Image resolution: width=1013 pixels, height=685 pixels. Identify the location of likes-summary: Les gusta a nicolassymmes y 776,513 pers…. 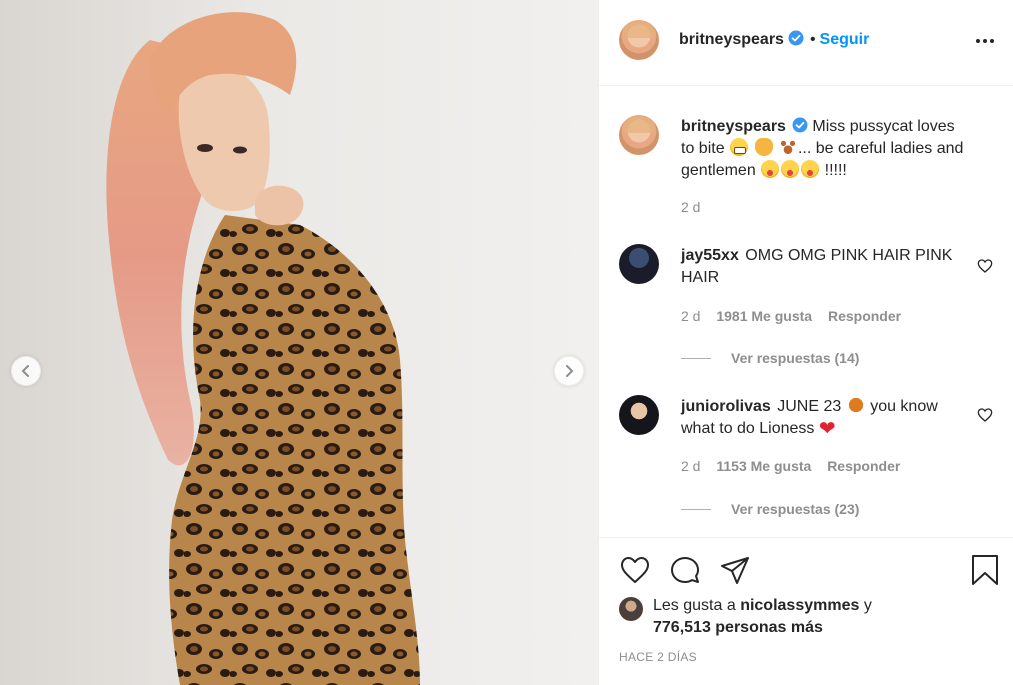
(745, 617).